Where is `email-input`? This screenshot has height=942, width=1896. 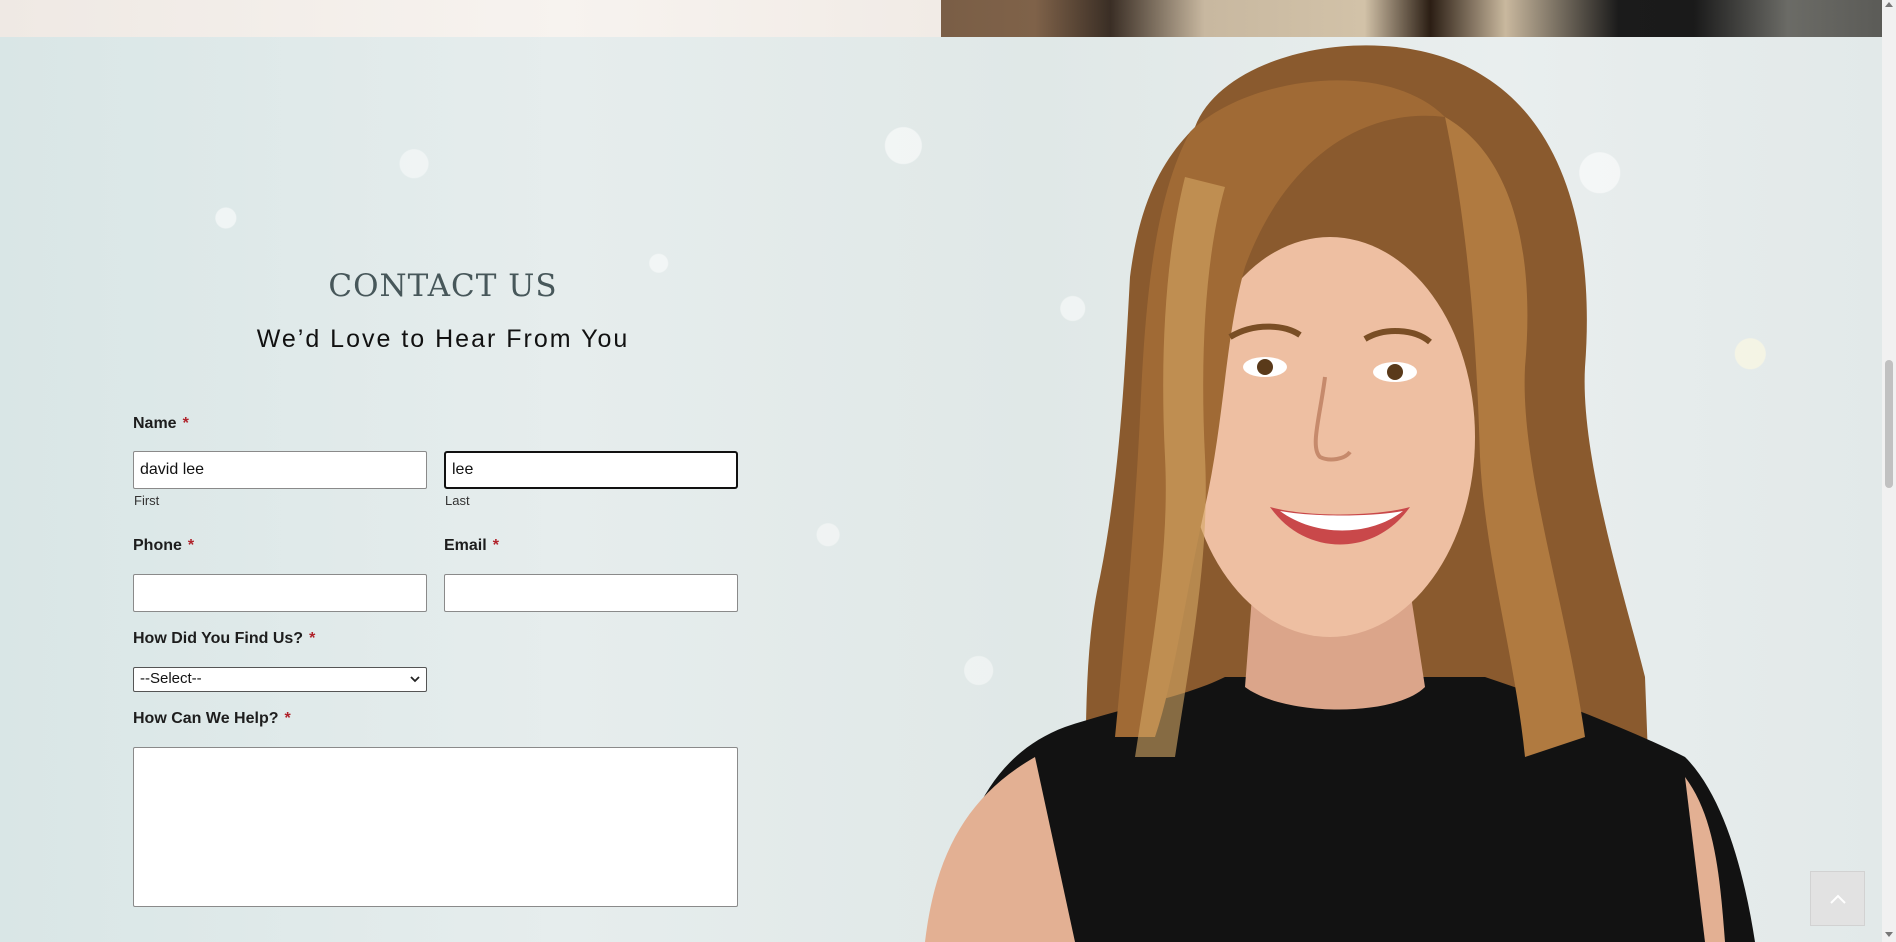
email-input is located at coordinates (591, 593).